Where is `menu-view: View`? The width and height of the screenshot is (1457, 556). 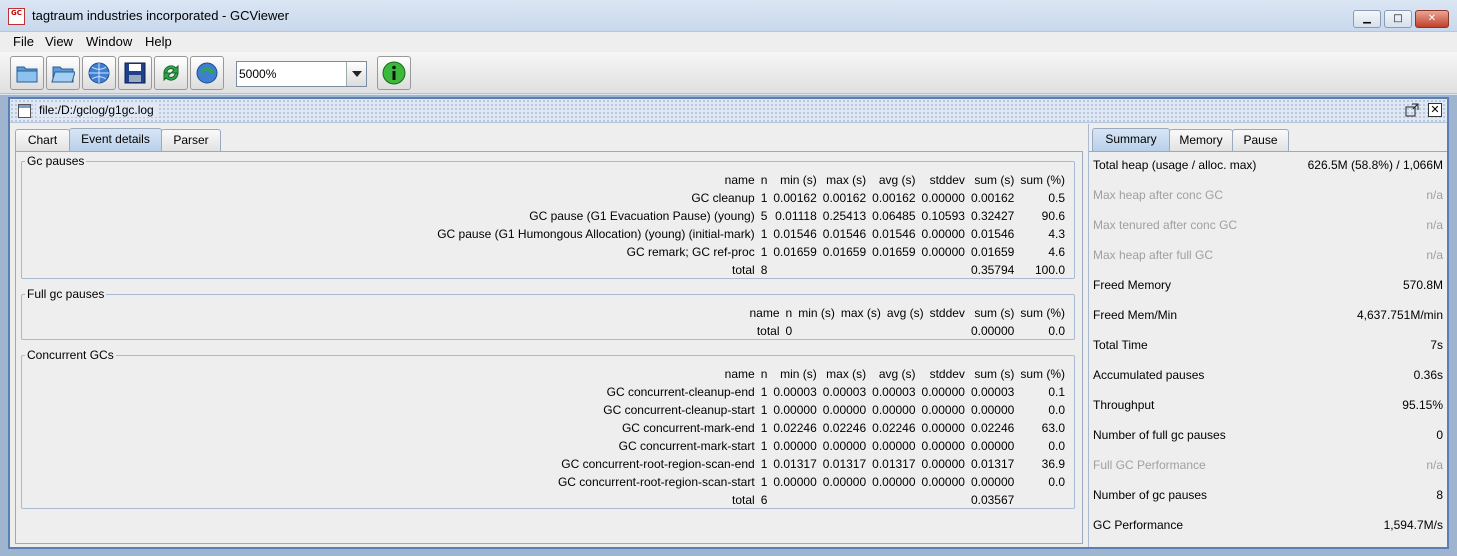 menu-view: View is located at coordinates (59, 41).